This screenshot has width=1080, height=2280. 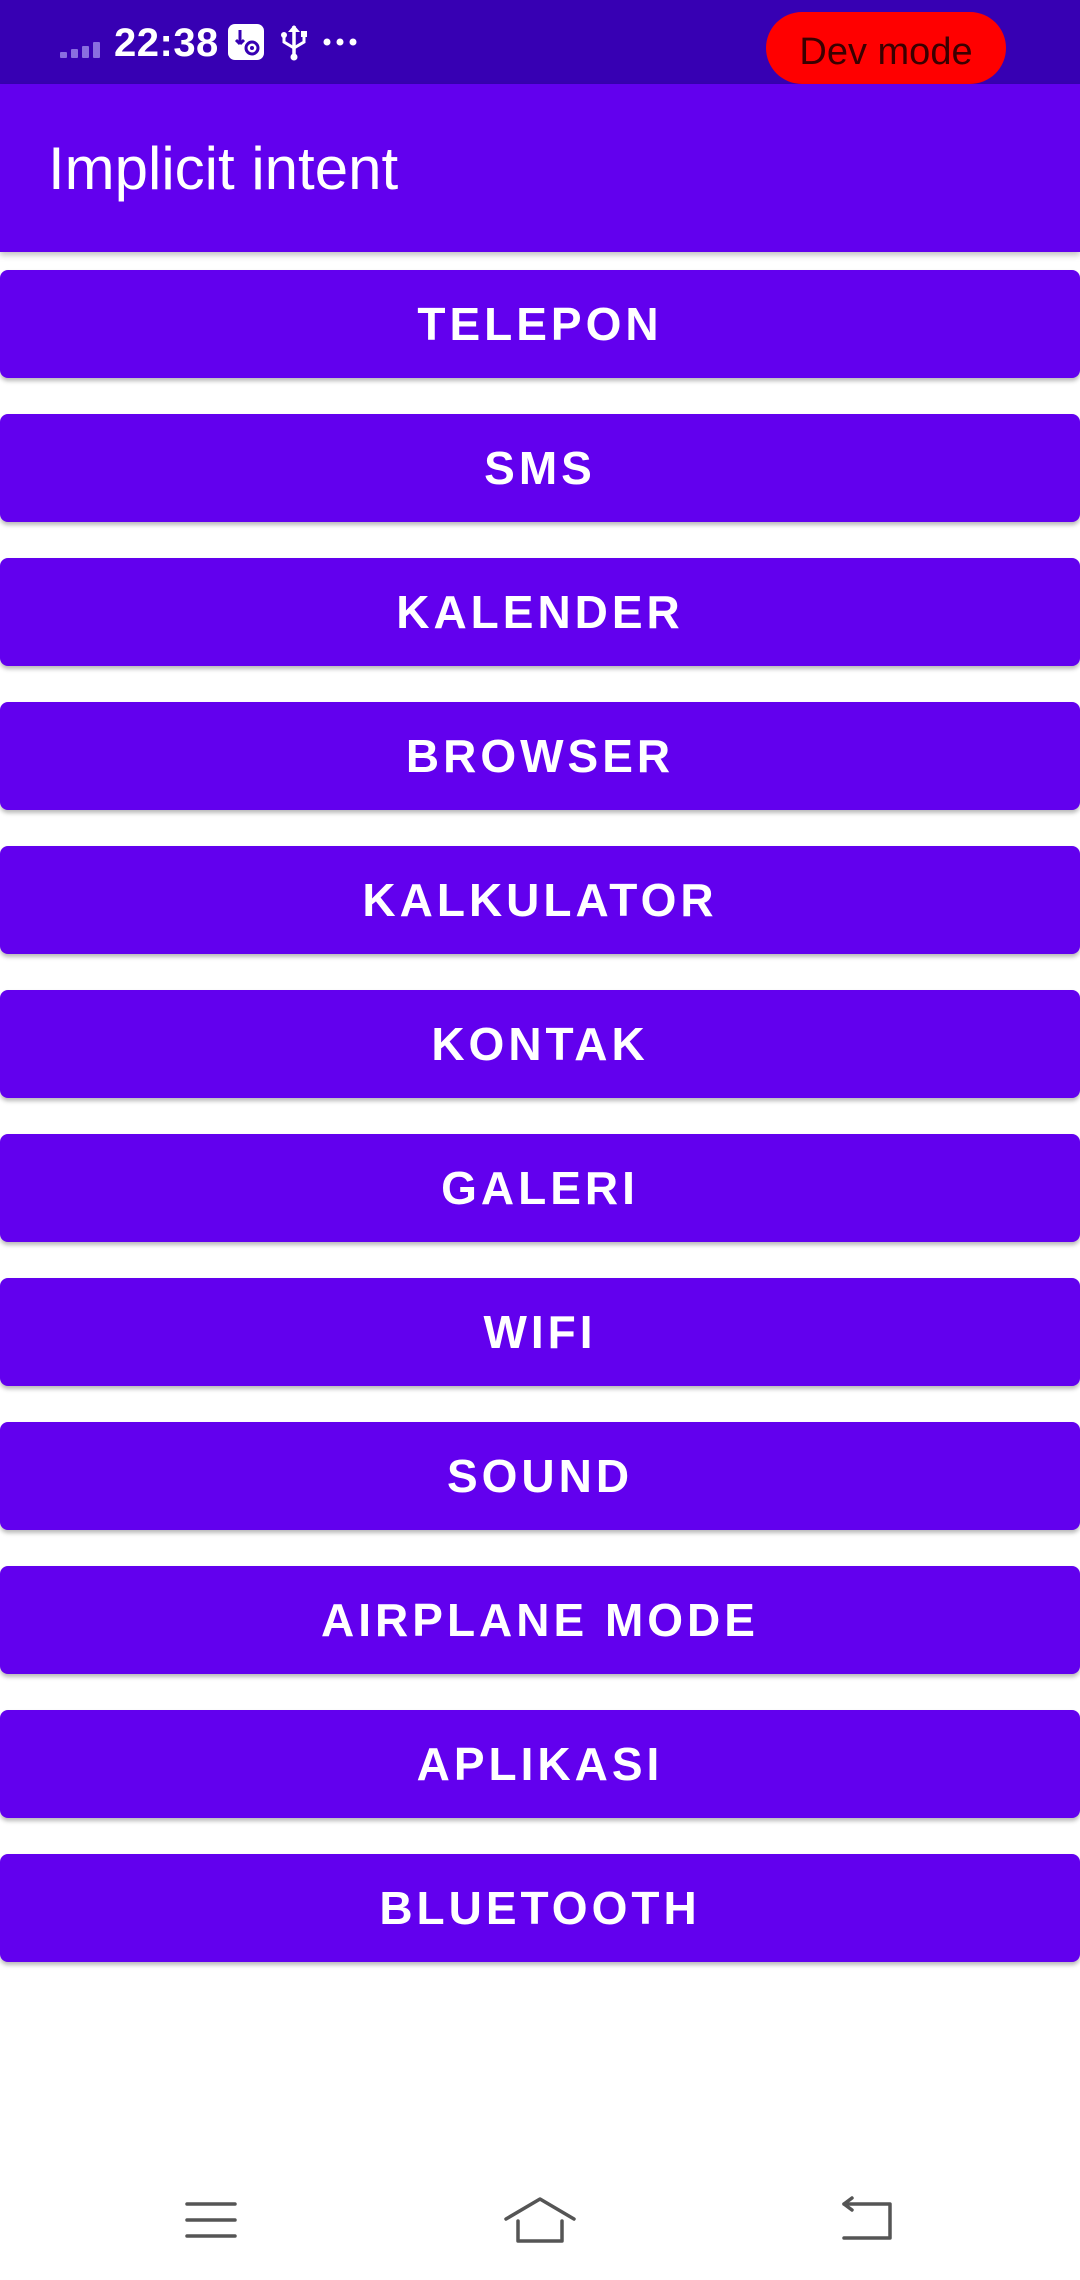 What do you see at coordinates (540, 468) in the screenshot?
I see `sms-button: SMS` at bounding box center [540, 468].